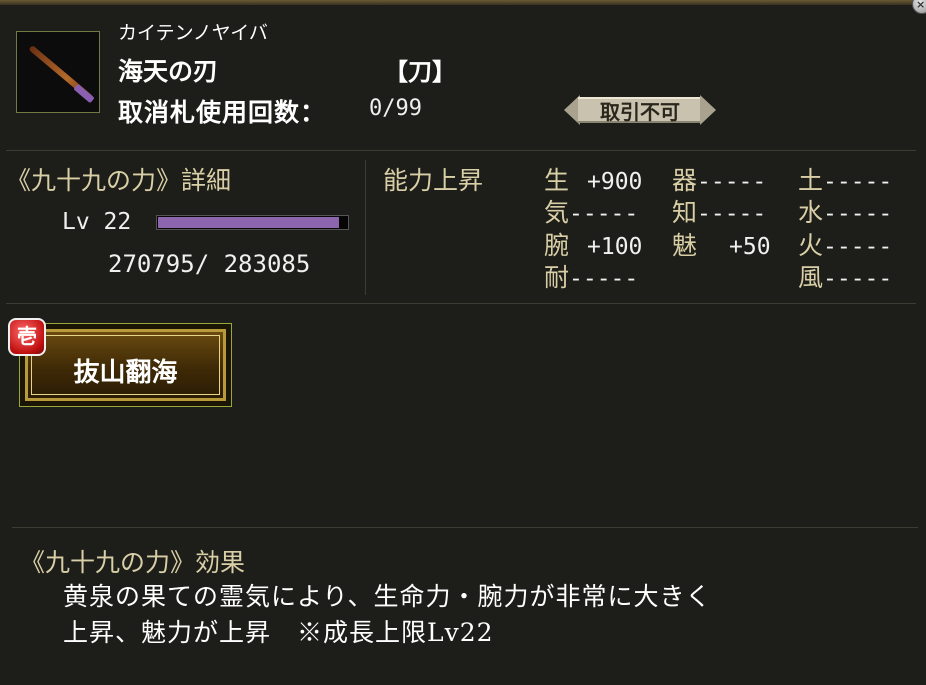  I want to click on stat-kaze: 風-----, so click(845, 276).